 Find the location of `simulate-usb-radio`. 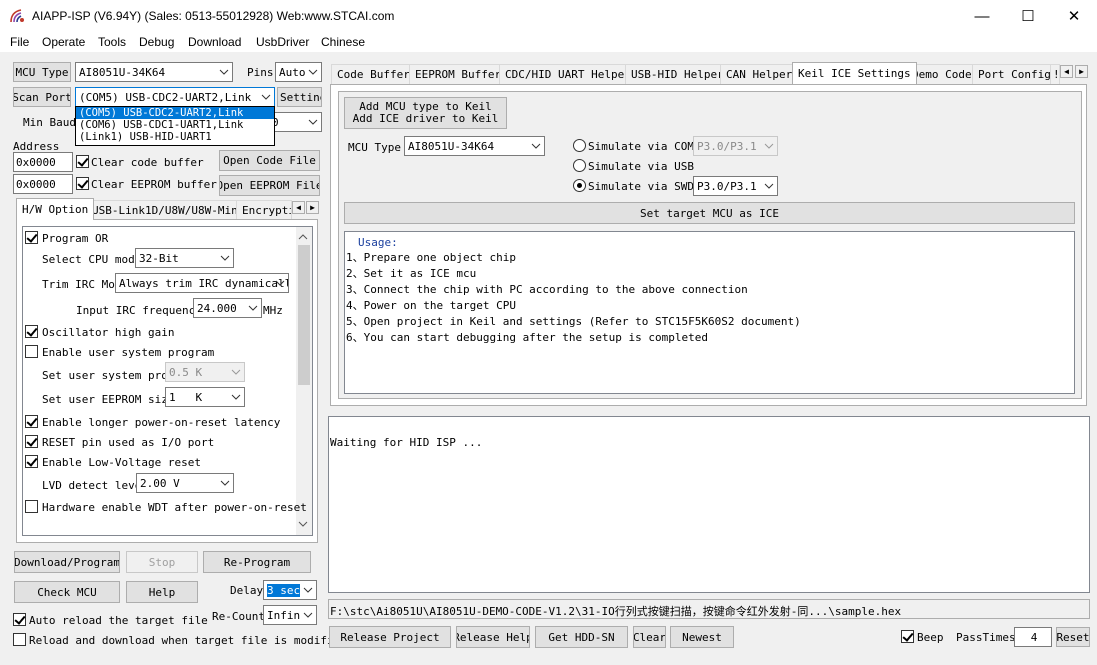

simulate-usb-radio is located at coordinates (579, 165).